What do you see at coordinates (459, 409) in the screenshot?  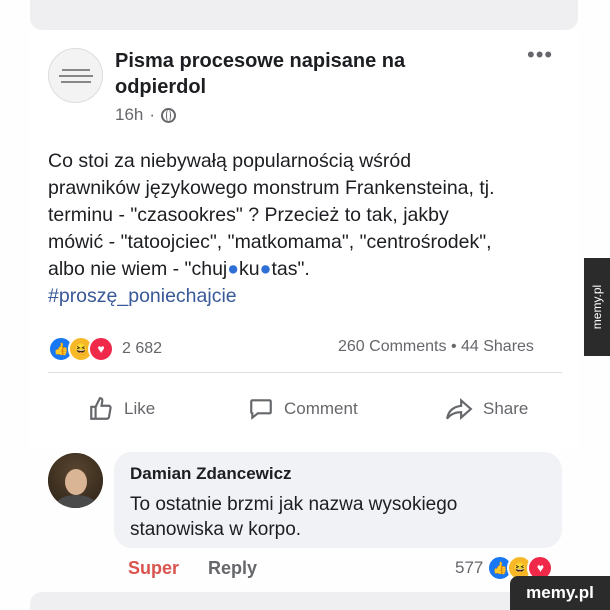 I see `share-arrow-icon` at bounding box center [459, 409].